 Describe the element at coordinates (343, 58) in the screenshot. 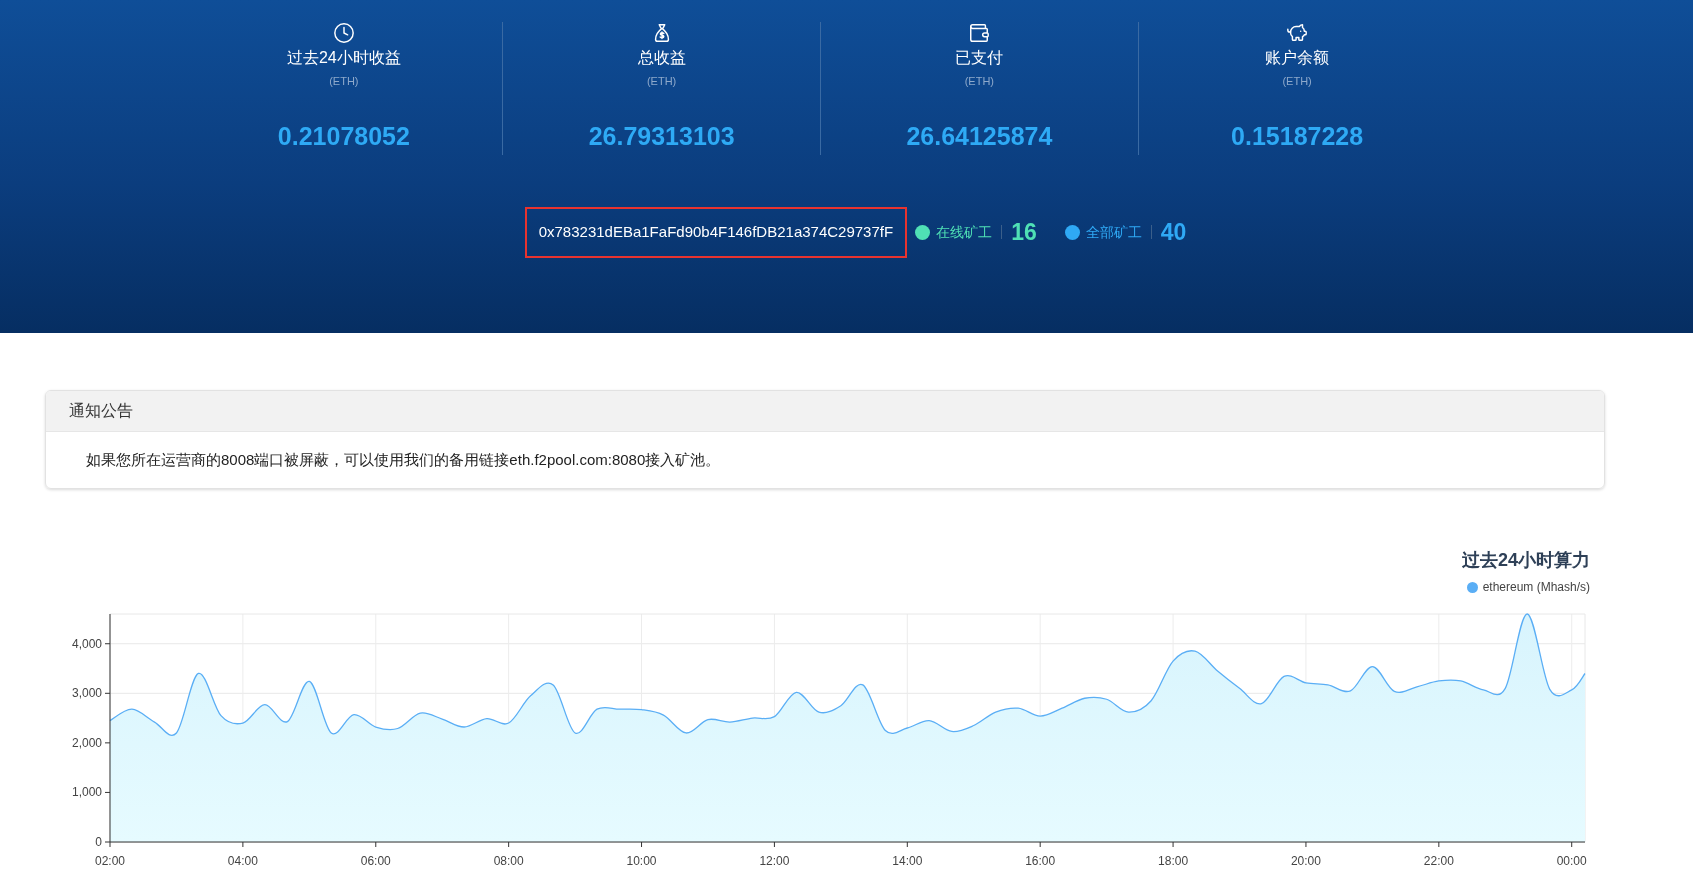

I see `stat-label: 过去24小时收益` at that location.